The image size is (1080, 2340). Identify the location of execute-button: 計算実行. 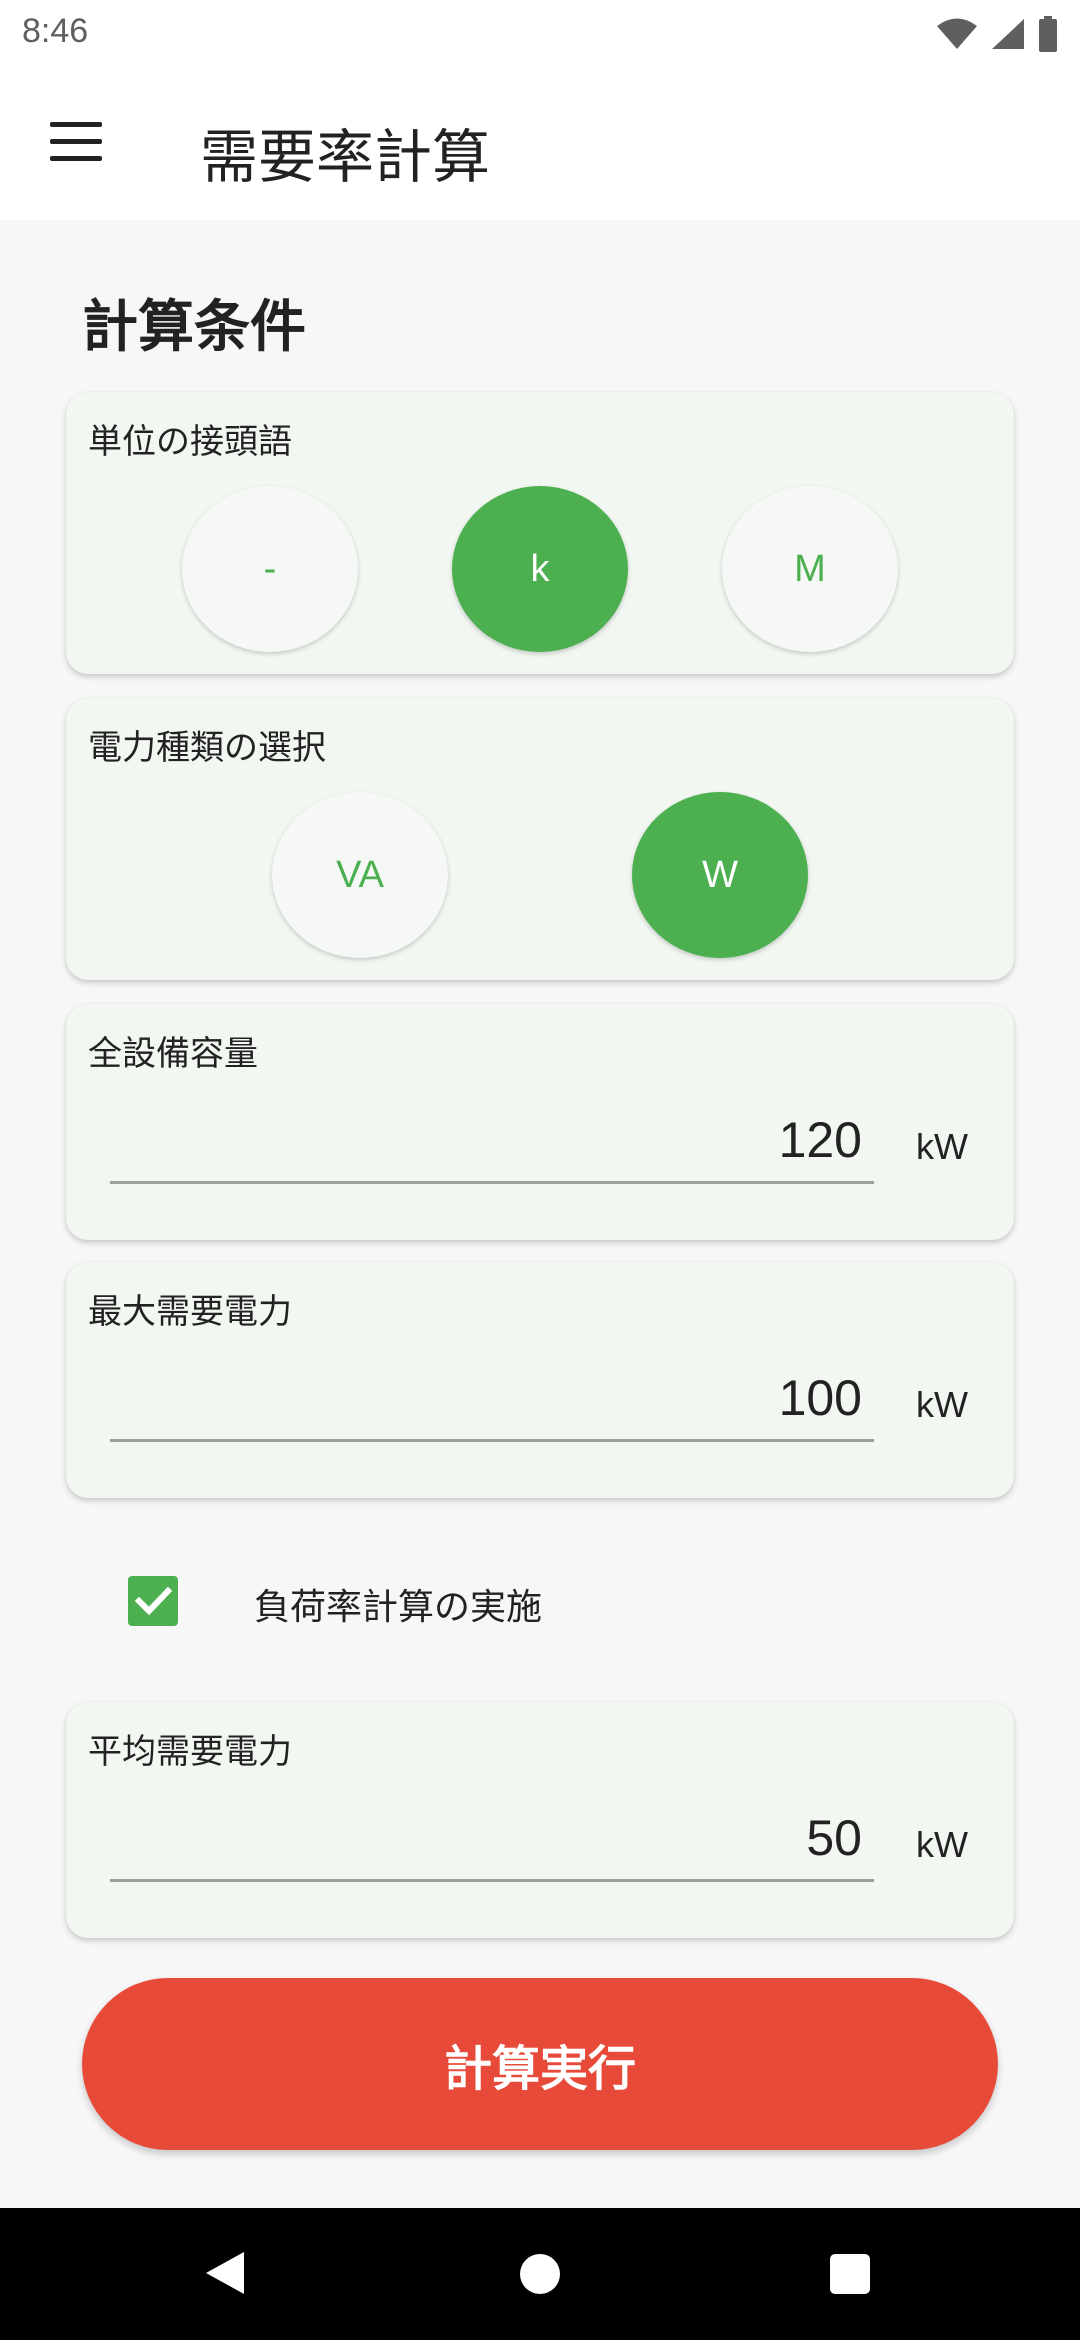
(540, 2064).